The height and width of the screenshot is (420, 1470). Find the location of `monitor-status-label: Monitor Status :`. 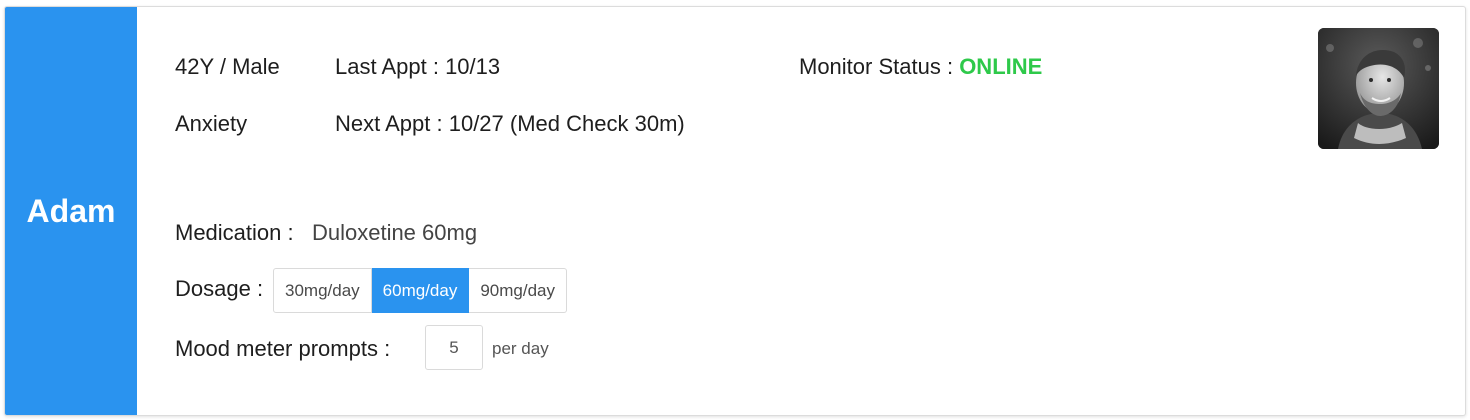

monitor-status-label: Monitor Status : is located at coordinates (879, 66).